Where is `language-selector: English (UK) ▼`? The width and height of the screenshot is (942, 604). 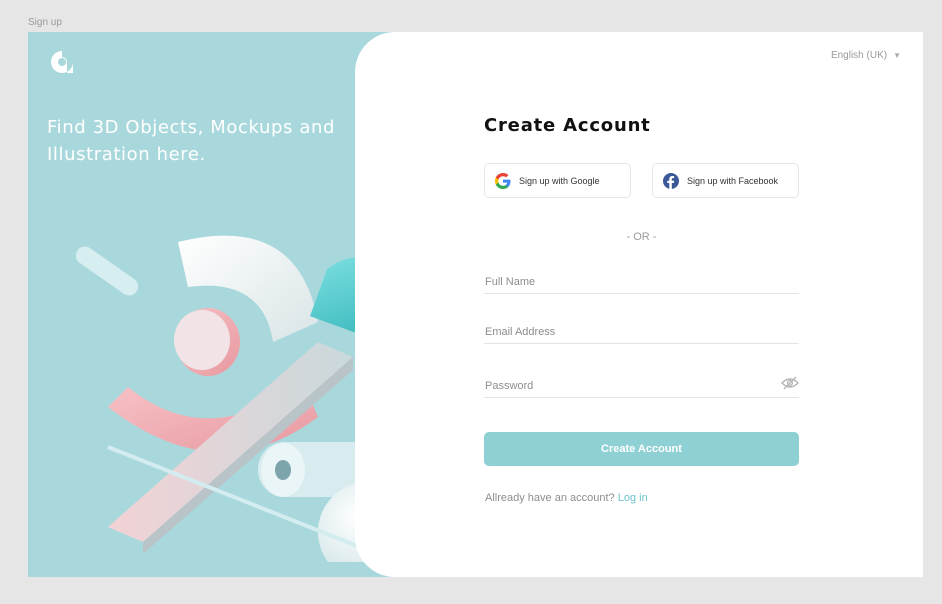 language-selector: English (UK) ▼ is located at coordinates (866, 55).